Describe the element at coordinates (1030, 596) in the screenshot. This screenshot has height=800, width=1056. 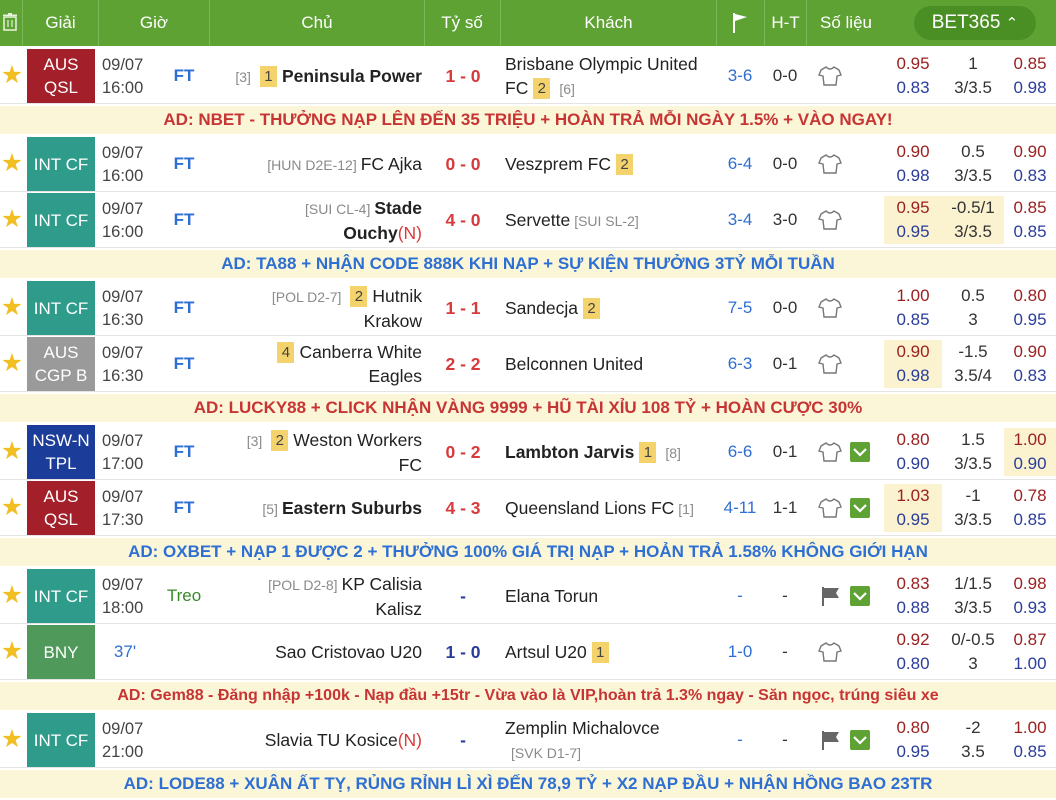
I see `odds-away: 0.98 0.93` at that location.